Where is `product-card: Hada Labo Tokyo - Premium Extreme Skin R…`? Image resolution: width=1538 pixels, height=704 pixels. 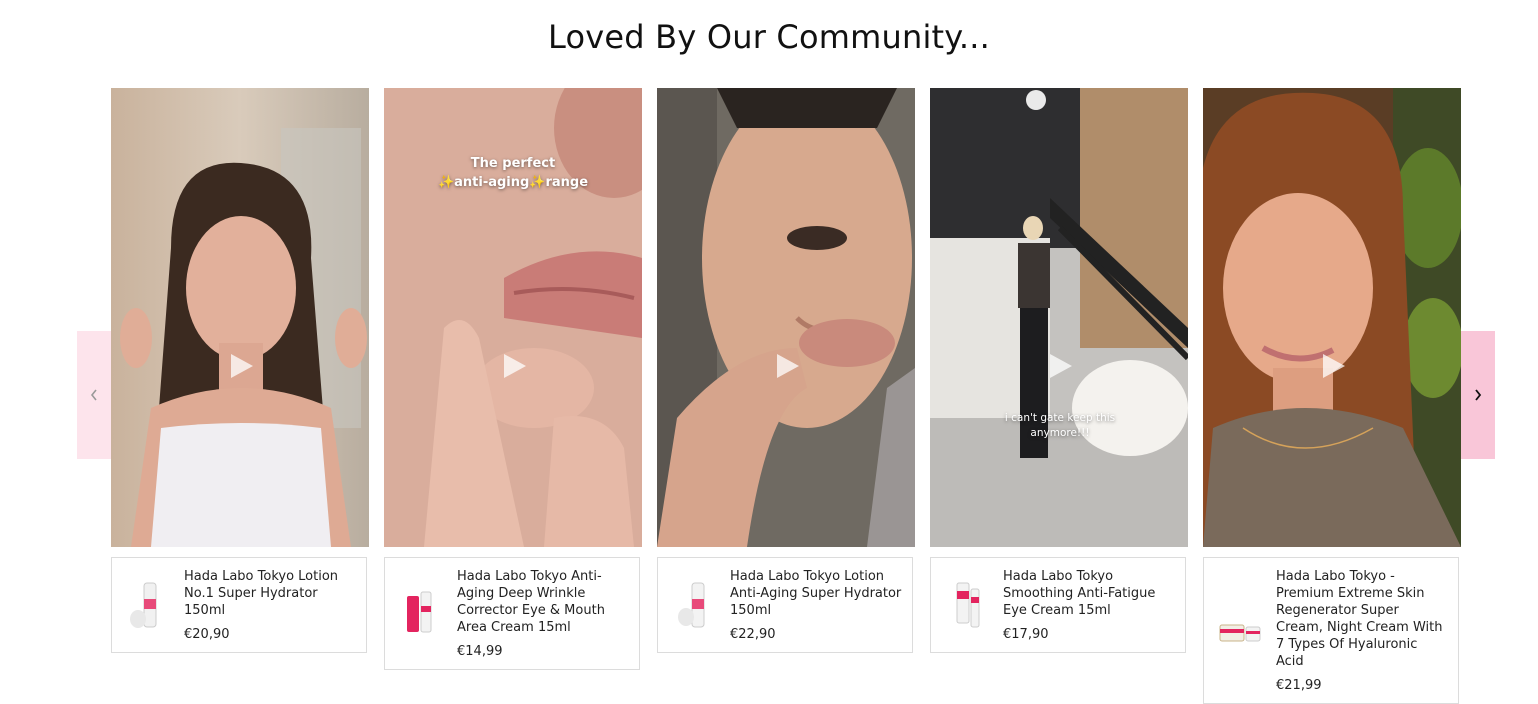 product-card: Hada Labo Tokyo - Premium Extreme Skin R… is located at coordinates (1331, 630).